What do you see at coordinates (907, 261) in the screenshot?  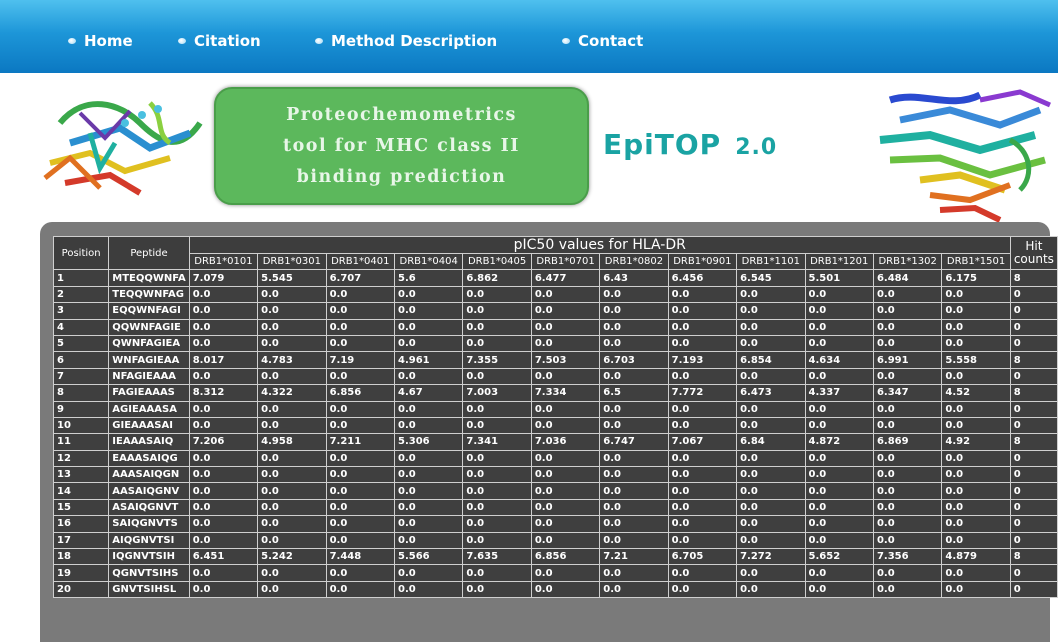 I see `column-header-allele: DRB1*1302` at bounding box center [907, 261].